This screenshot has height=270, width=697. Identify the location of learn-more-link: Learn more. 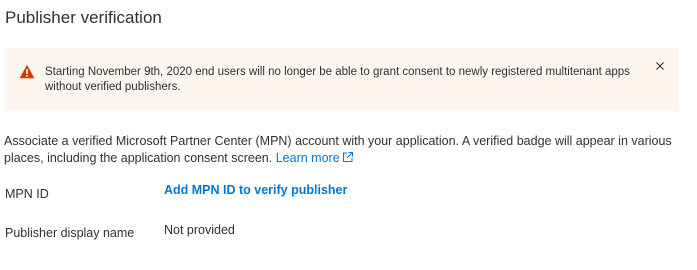
(315, 158).